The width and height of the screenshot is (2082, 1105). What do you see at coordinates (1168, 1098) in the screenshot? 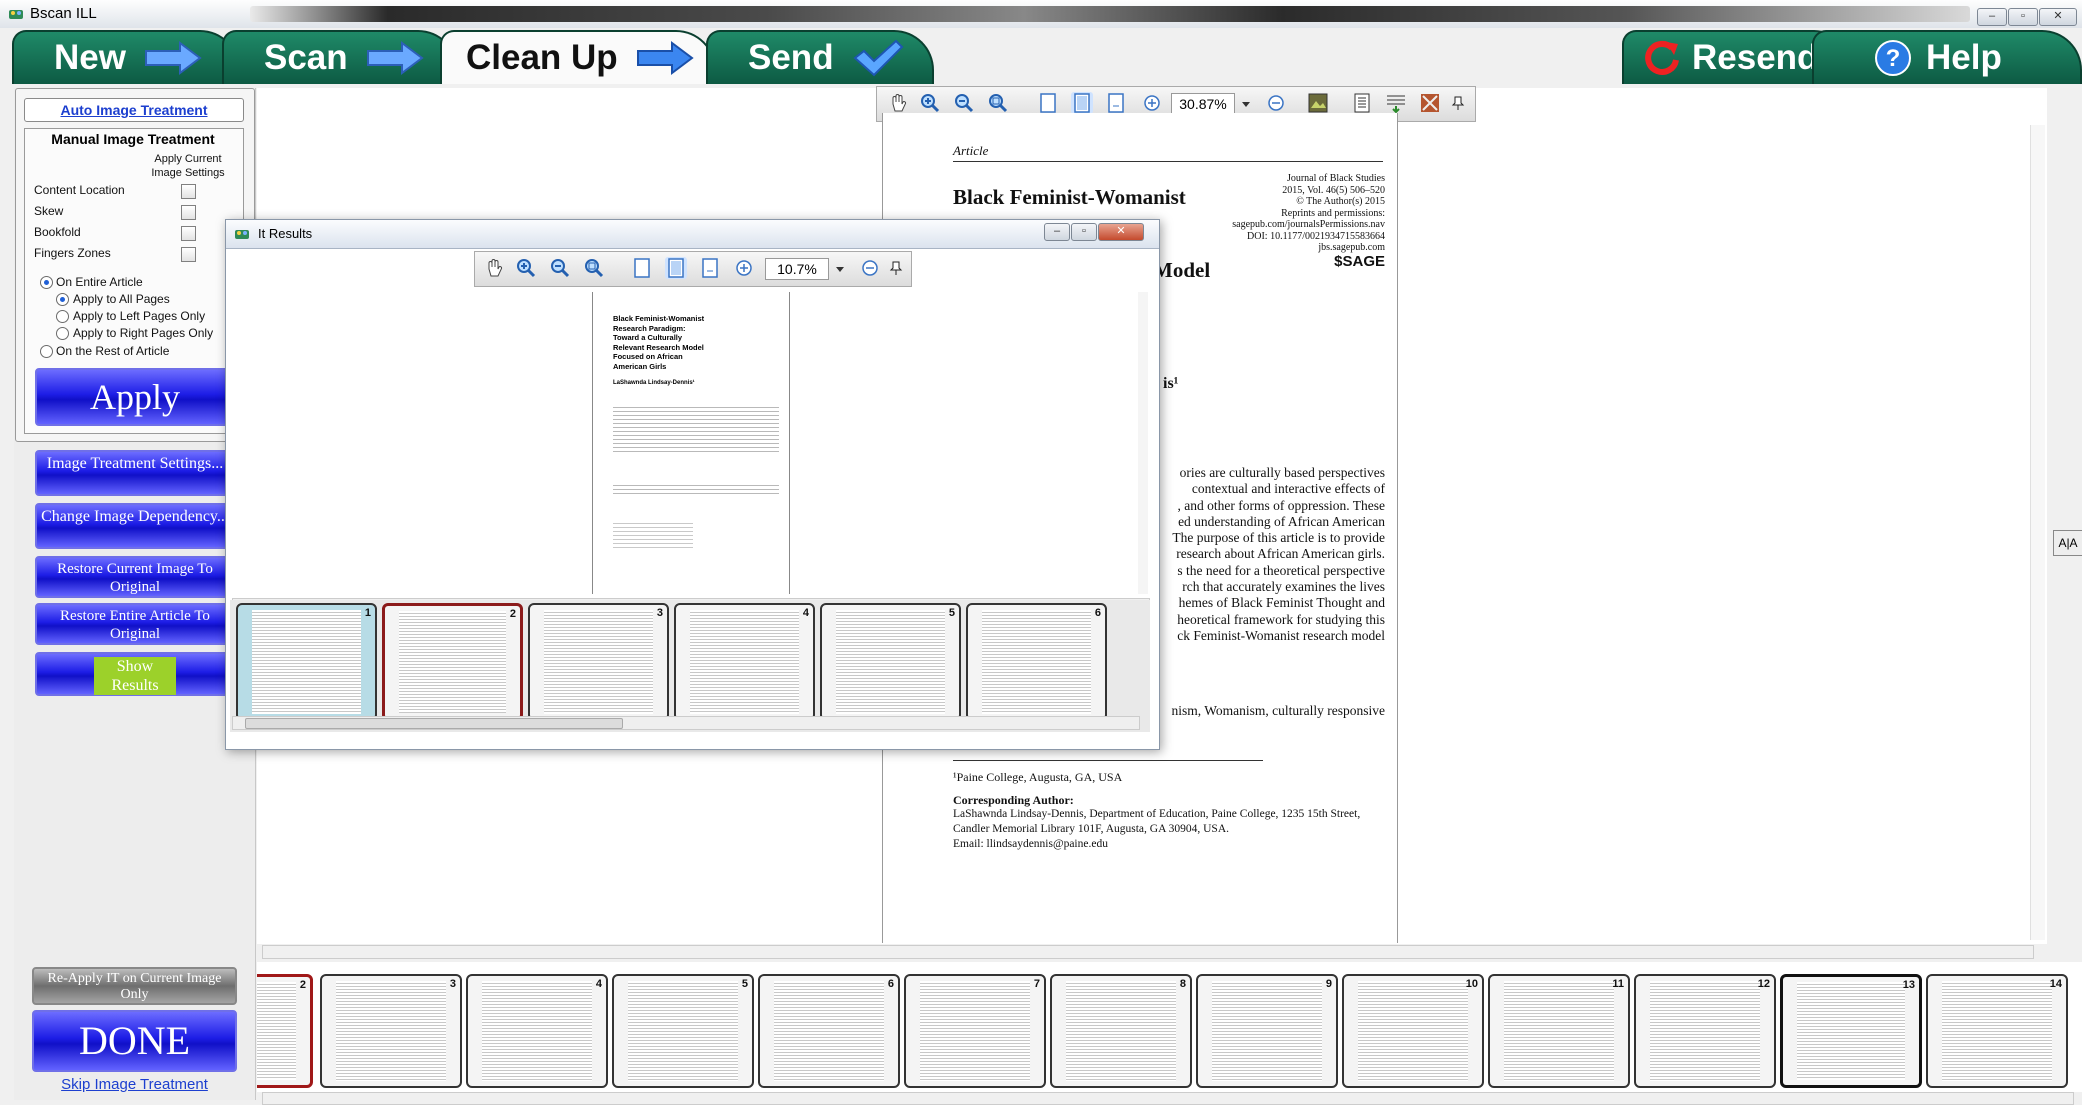
I see `strip-scrollbar` at bounding box center [1168, 1098].